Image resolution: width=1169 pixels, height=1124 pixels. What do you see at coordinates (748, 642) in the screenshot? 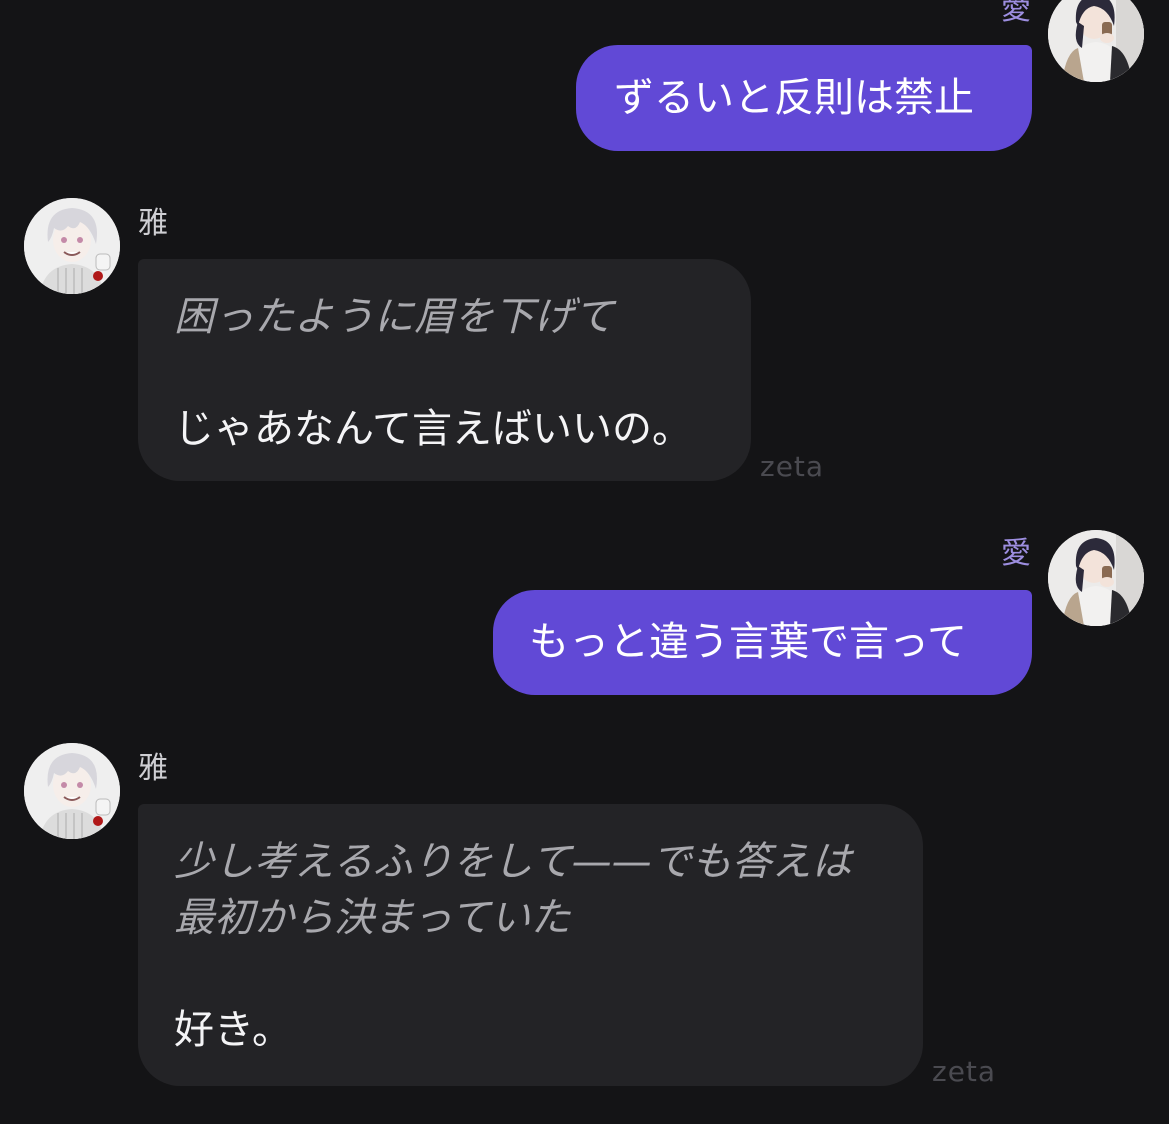
I see `message-text: もっと違う言葉で言って` at bounding box center [748, 642].